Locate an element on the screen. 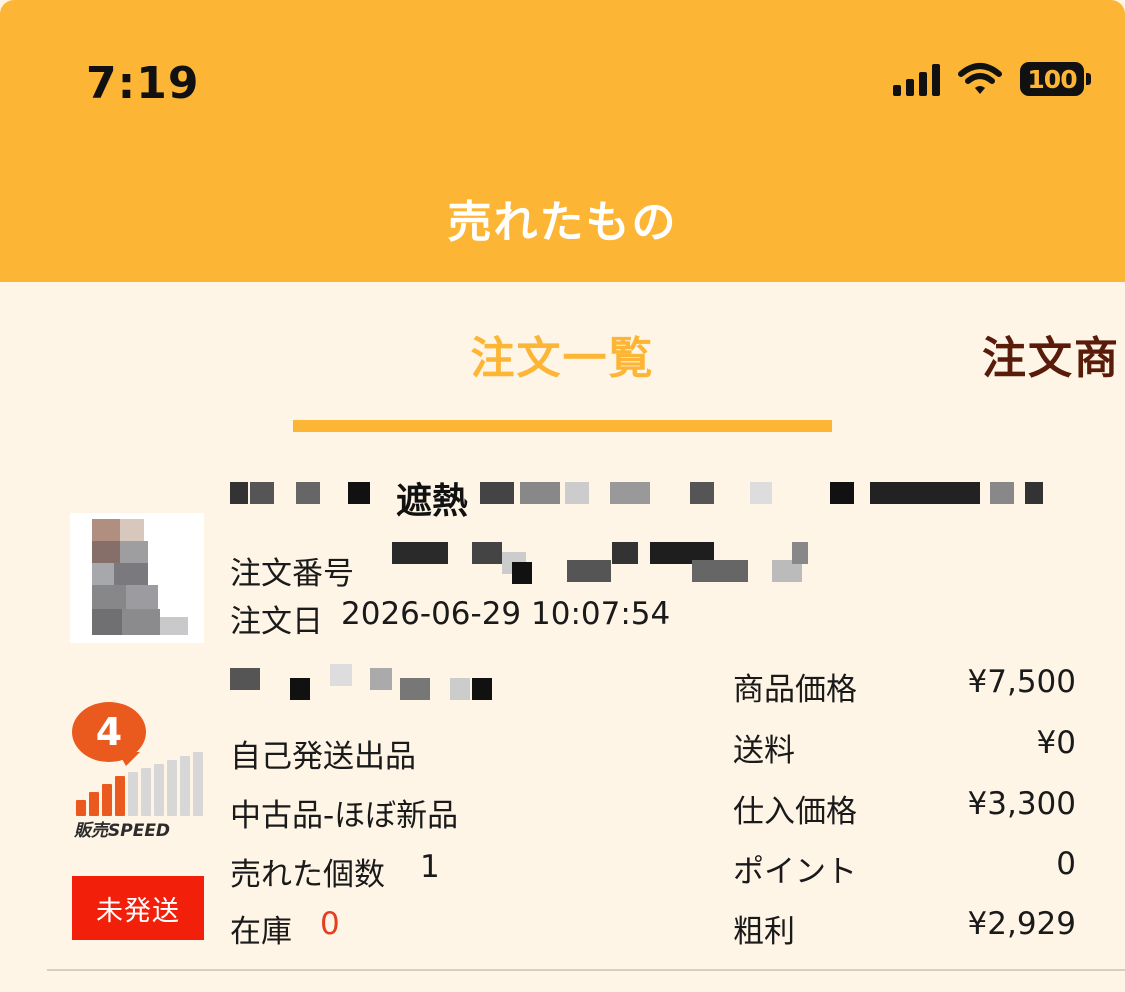  order-date: 2026-06-29 10:07:54 is located at coordinates (506, 614).